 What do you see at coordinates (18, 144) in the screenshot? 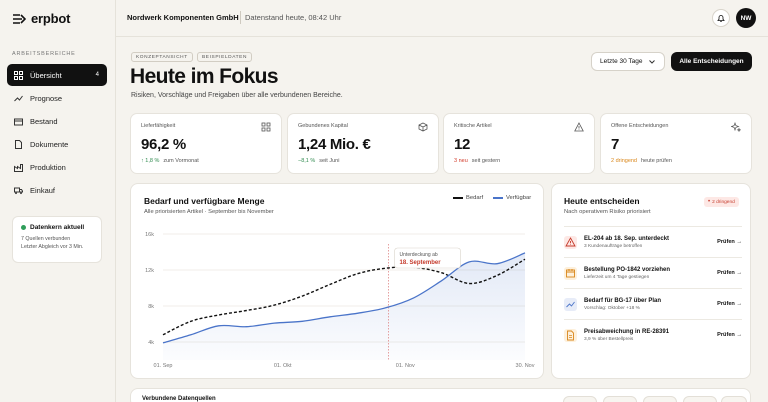
I see `document-icon` at bounding box center [18, 144].